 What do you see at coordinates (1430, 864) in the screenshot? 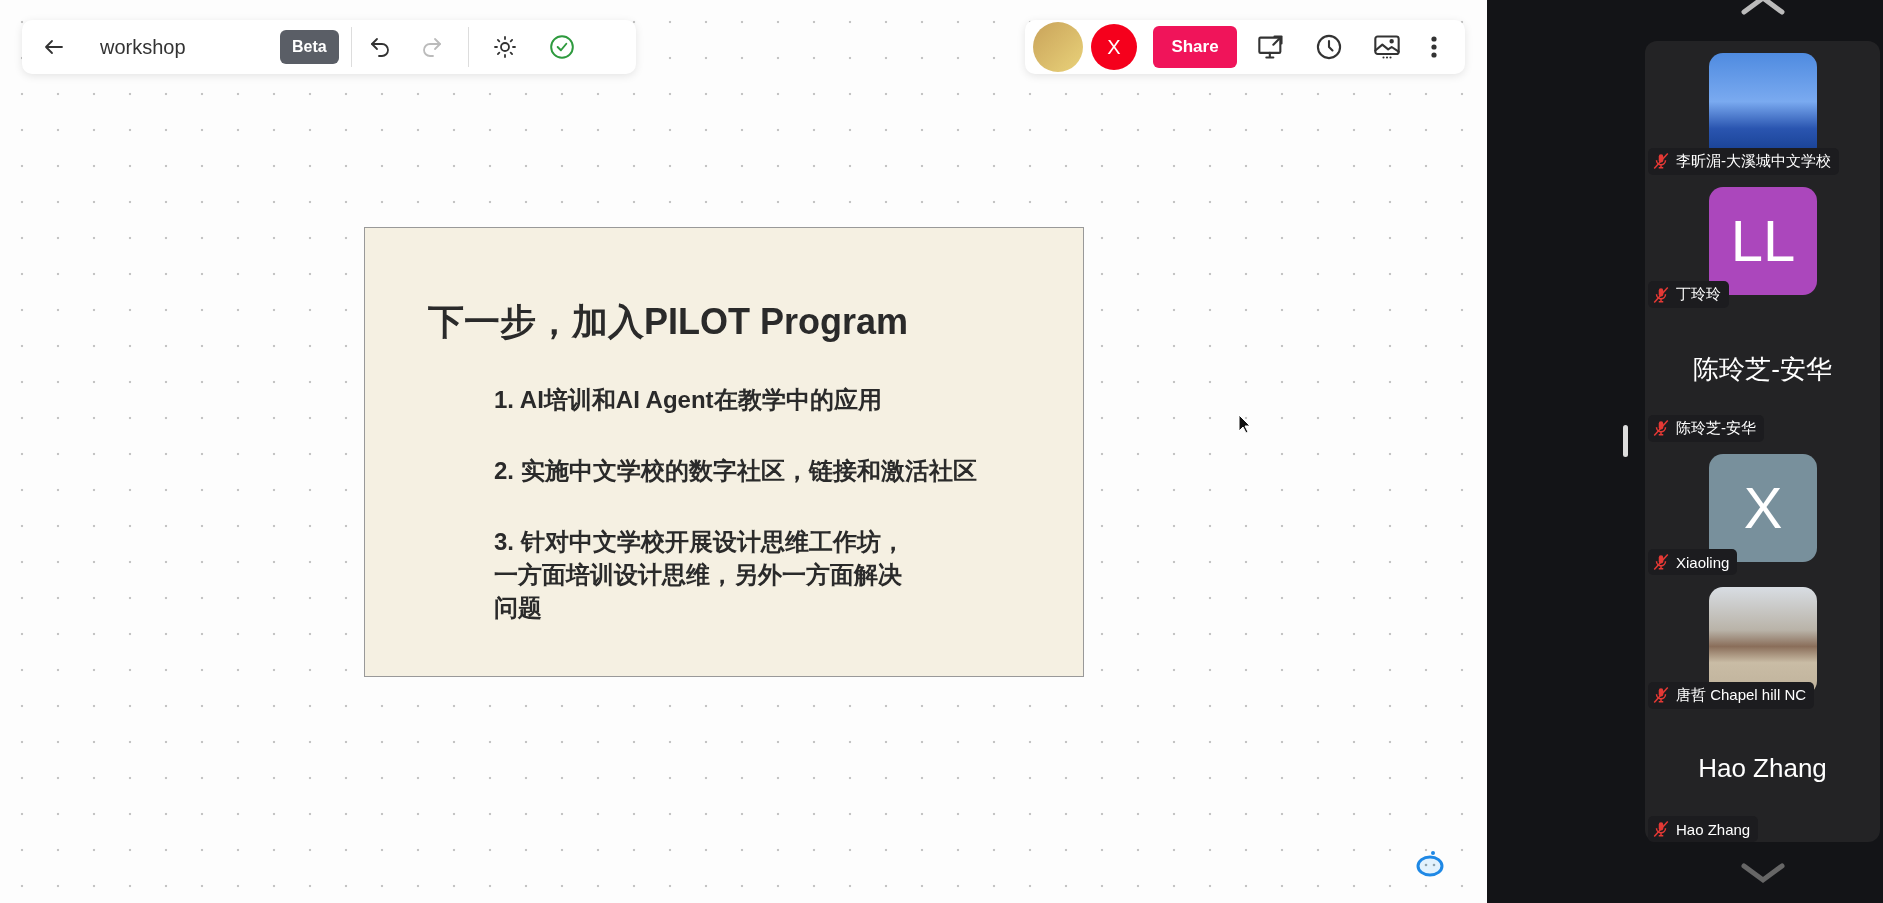
I see `robot-icon` at bounding box center [1430, 864].